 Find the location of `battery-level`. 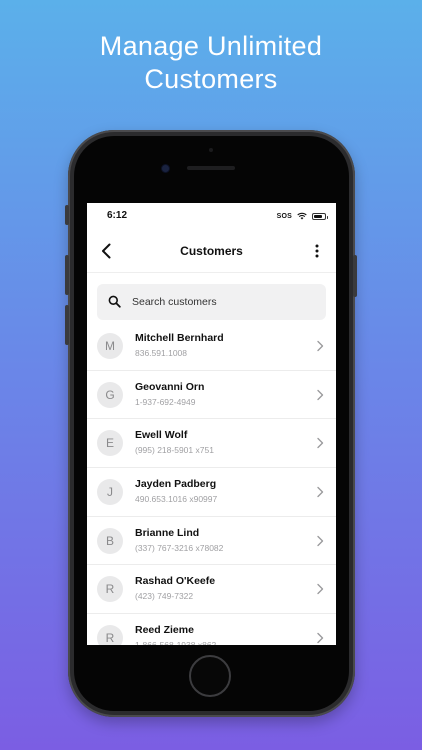

battery-level is located at coordinates (318, 216).